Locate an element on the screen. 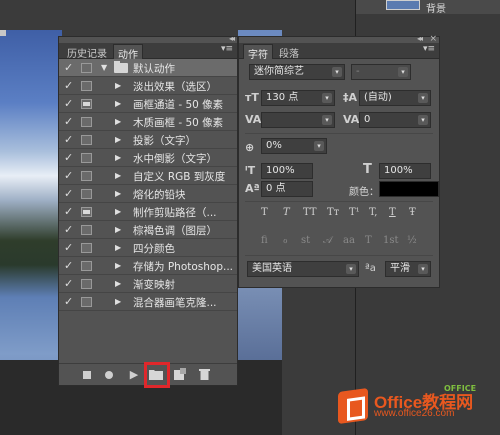 The width and height of the screenshot is (500, 435). action-row: ✓ ▶ 投影（文字） is located at coordinates (148, 140).